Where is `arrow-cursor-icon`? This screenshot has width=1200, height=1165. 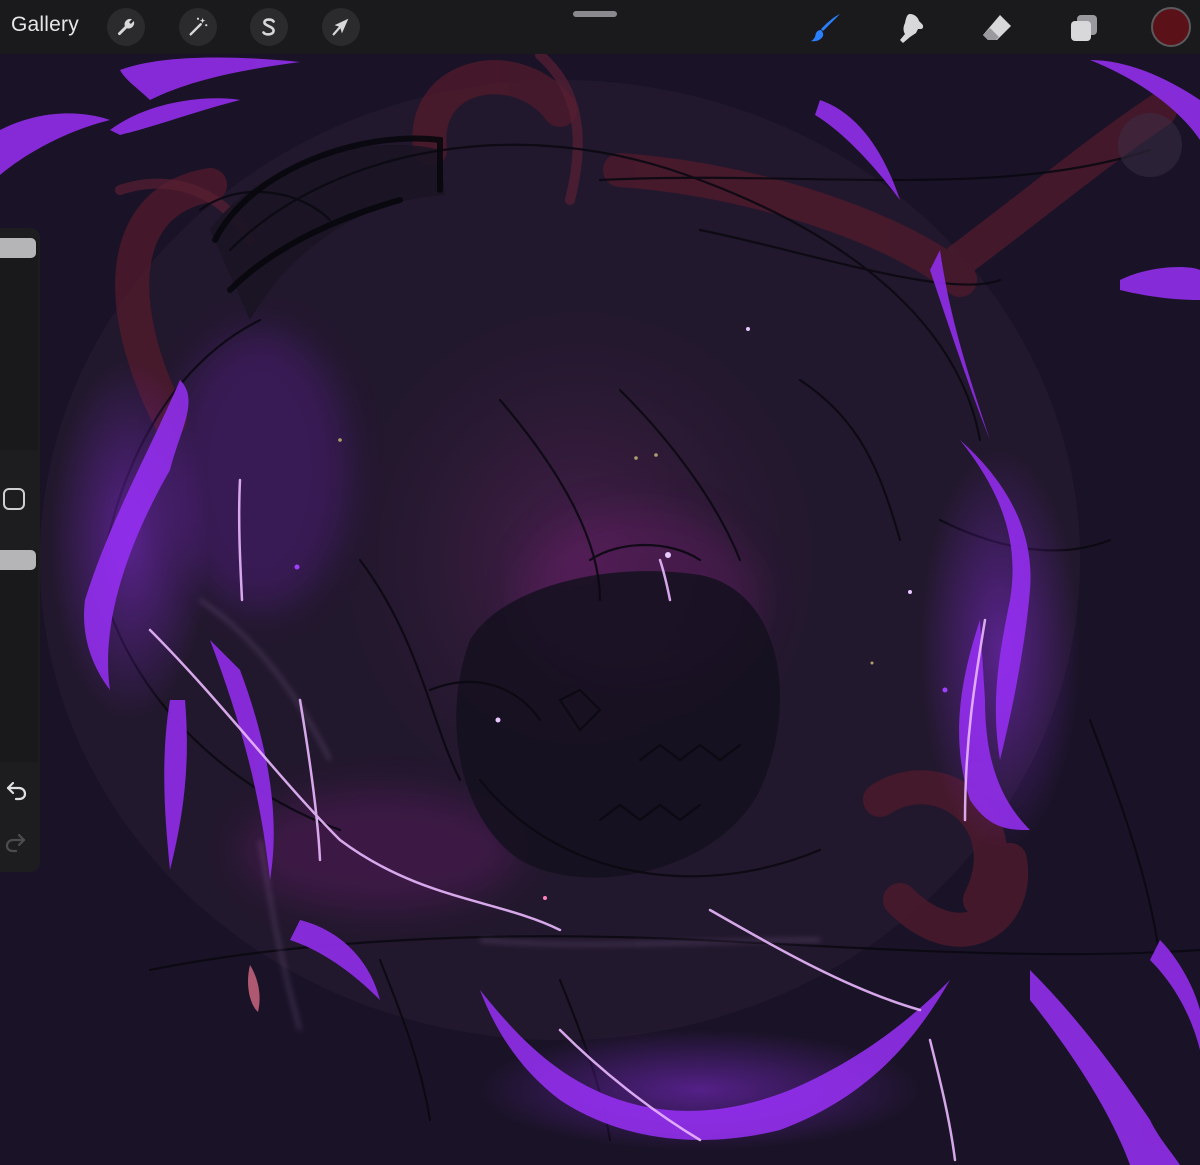 arrow-cursor-icon is located at coordinates (340, 27).